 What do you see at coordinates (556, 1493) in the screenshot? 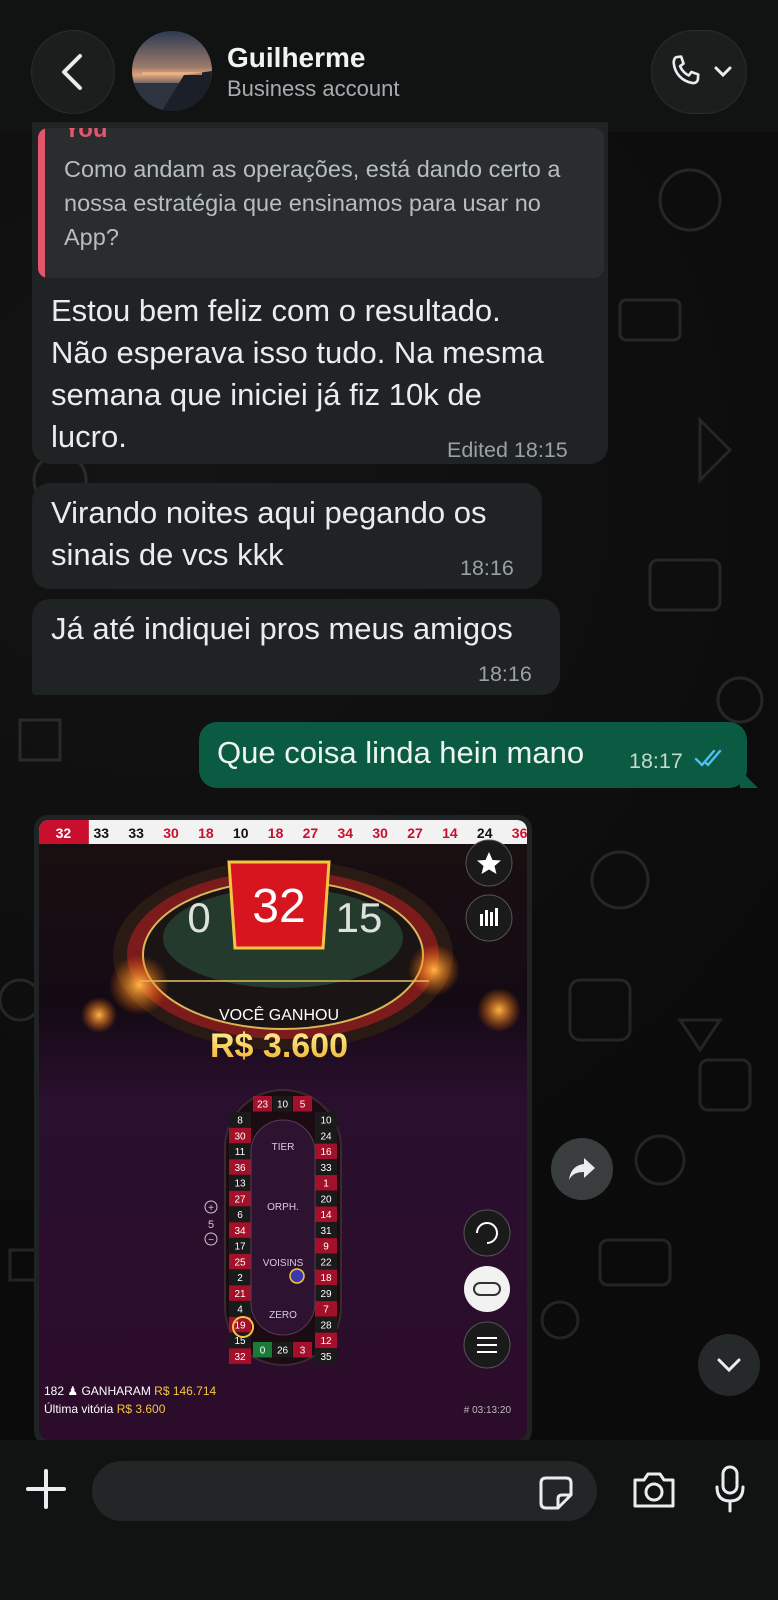
I see `sticker-icon` at bounding box center [556, 1493].